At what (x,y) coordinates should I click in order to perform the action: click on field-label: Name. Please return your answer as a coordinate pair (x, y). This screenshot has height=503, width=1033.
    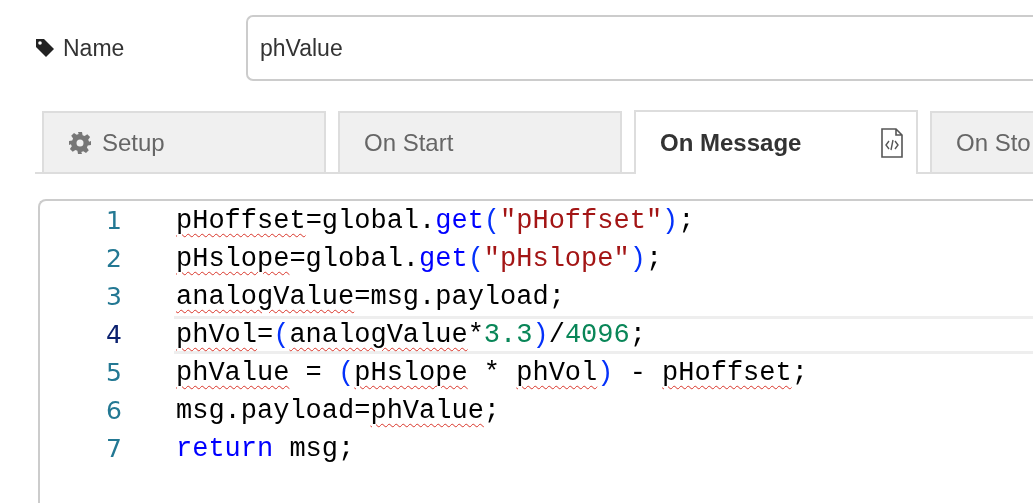
    Looking at the image, I should click on (94, 48).